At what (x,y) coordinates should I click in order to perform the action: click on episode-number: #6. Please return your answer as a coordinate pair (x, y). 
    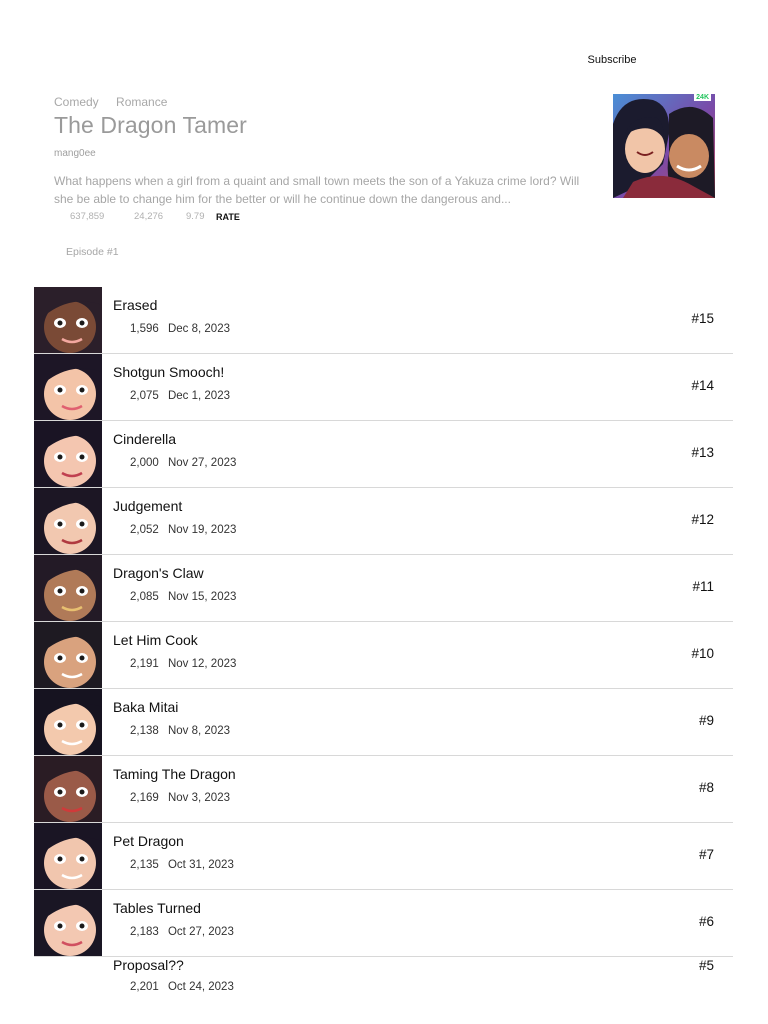
    Looking at the image, I should click on (706, 921).